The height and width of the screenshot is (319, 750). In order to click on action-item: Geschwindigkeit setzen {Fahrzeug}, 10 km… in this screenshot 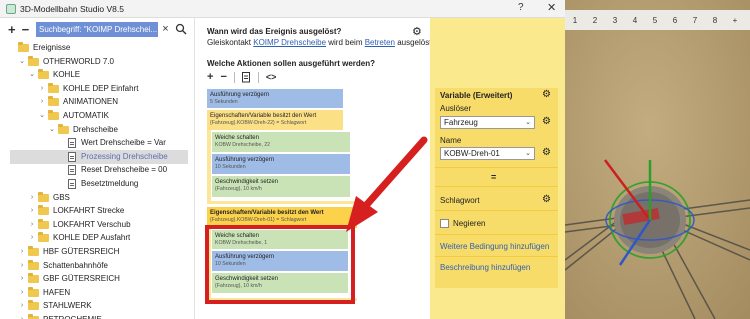, I will do `click(281, 186)`.